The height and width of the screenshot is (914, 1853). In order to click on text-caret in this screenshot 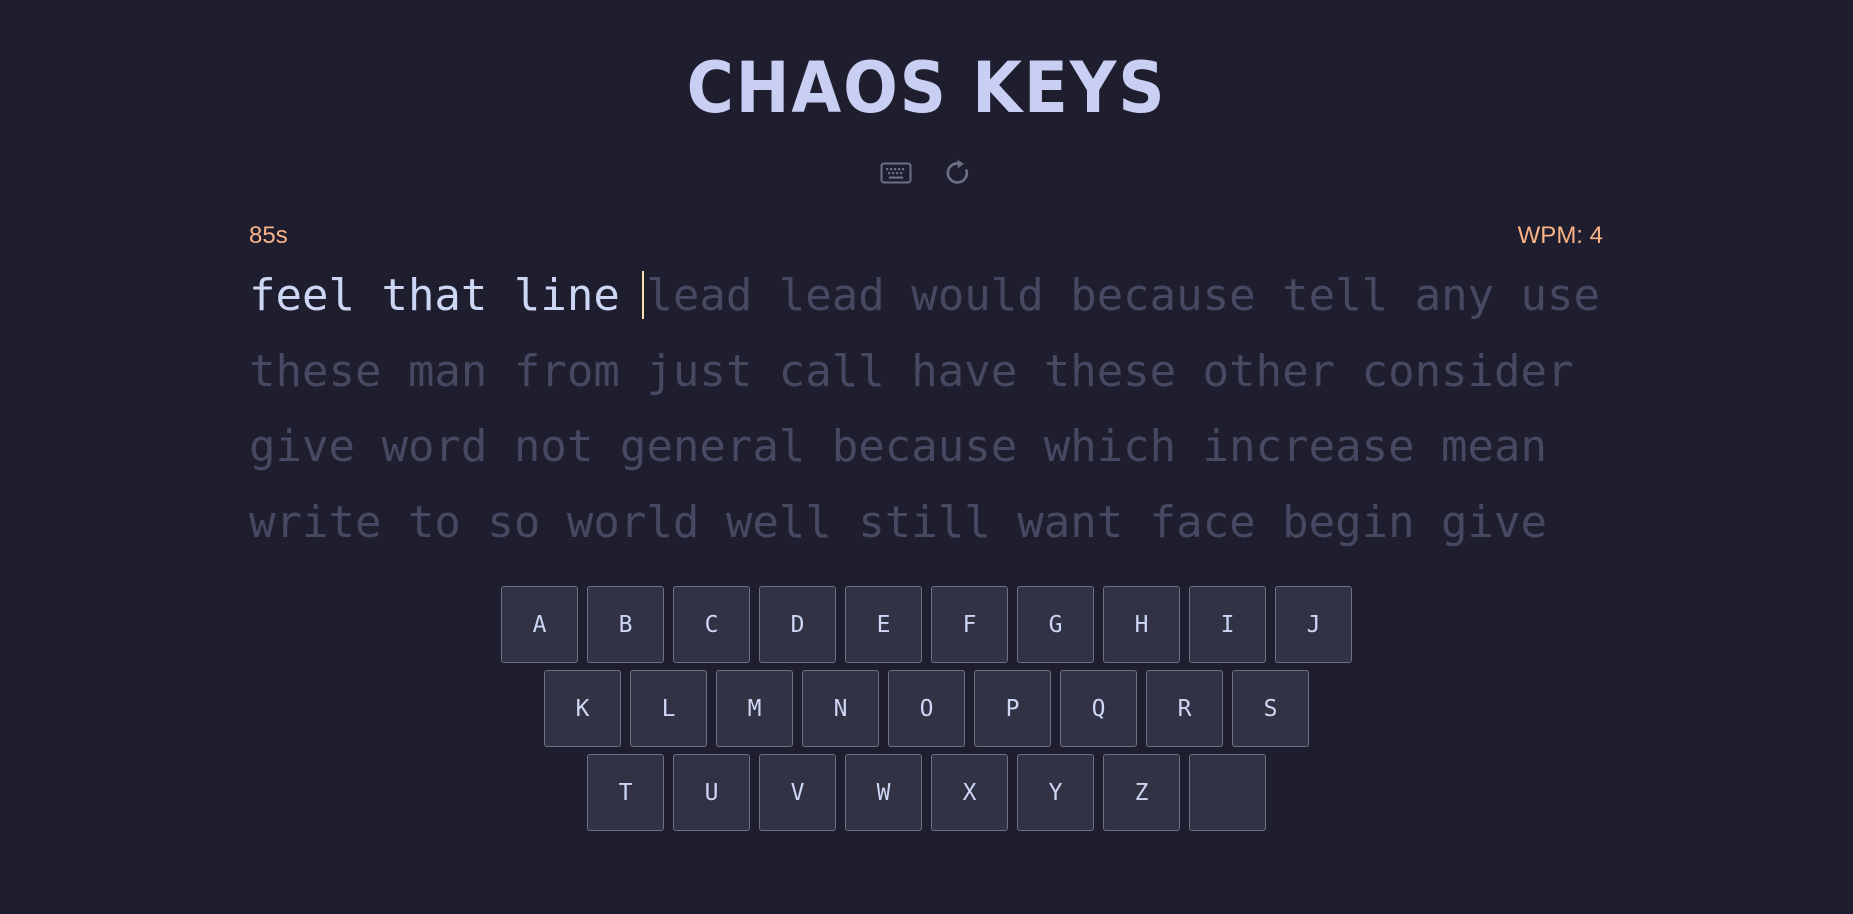, I will do `click(643, 295)`.